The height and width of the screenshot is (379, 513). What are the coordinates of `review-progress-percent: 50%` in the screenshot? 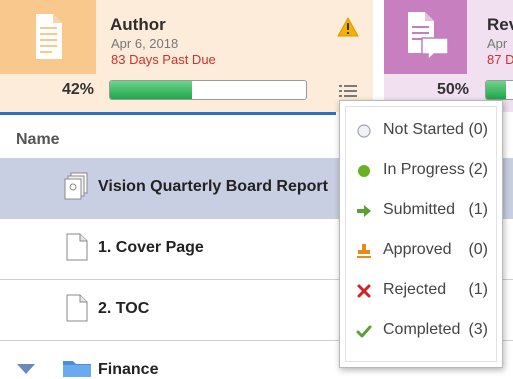 It's located at (453, 89).